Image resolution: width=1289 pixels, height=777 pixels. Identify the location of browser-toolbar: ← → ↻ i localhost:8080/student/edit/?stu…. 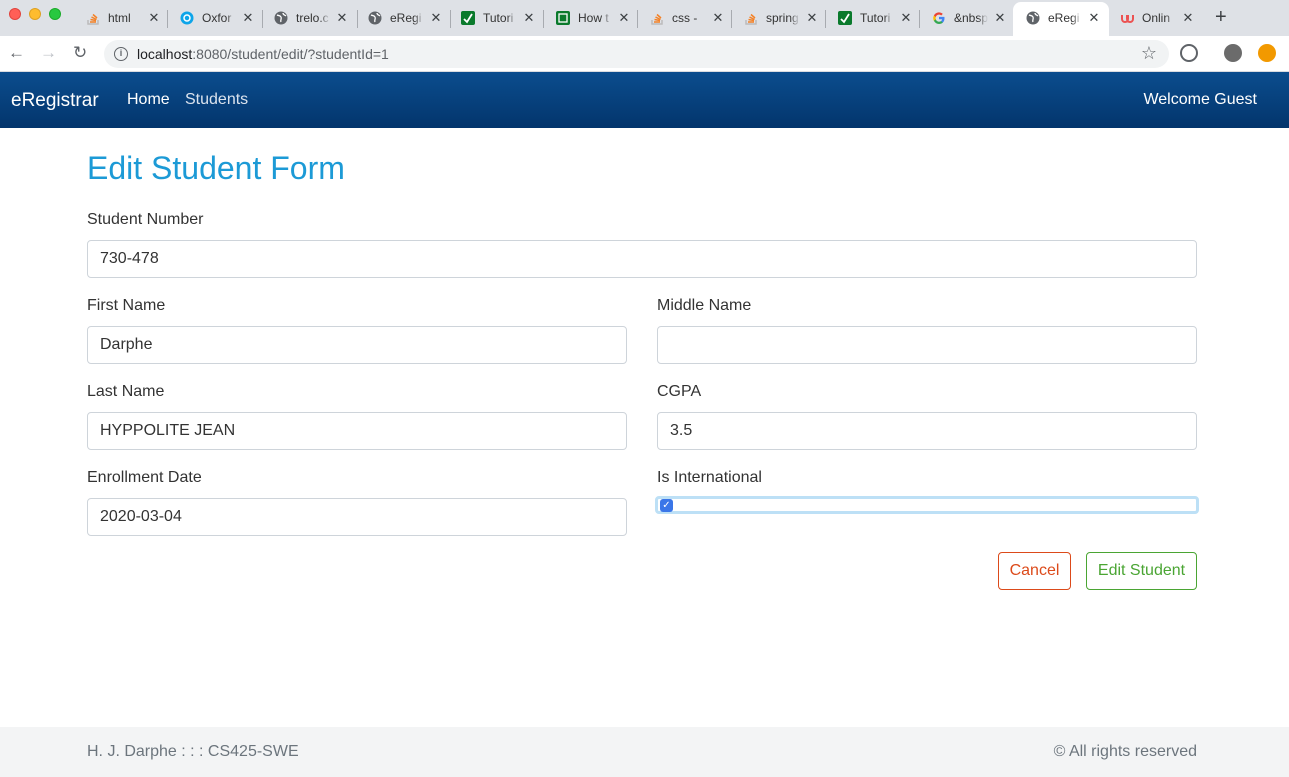
(644, 54).